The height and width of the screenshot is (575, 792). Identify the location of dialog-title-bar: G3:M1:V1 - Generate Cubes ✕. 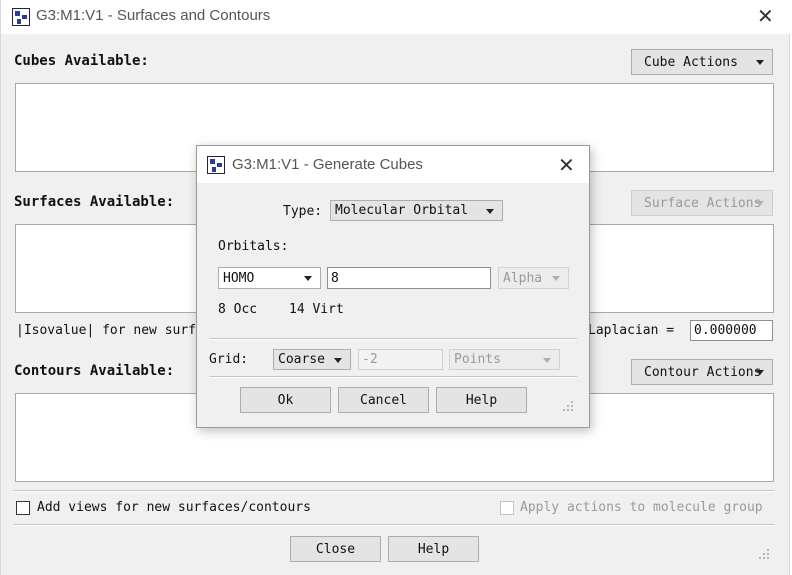
(393, 164).